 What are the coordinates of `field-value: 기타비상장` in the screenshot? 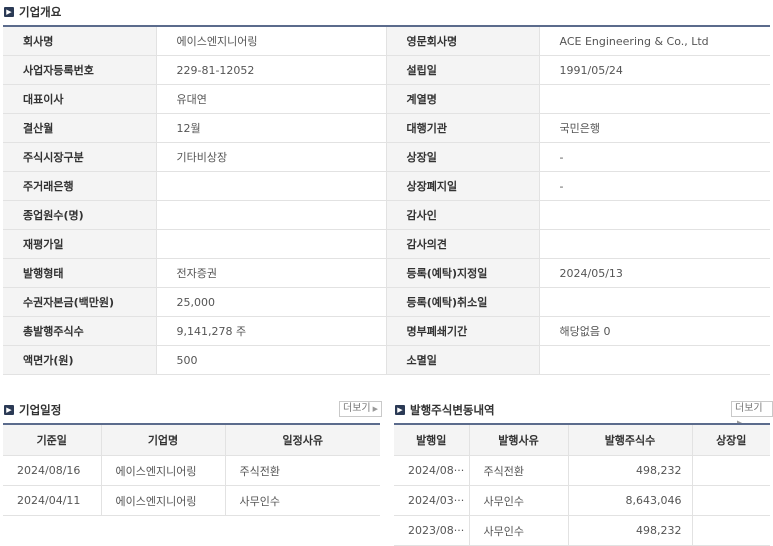 It's located at (271, 157).